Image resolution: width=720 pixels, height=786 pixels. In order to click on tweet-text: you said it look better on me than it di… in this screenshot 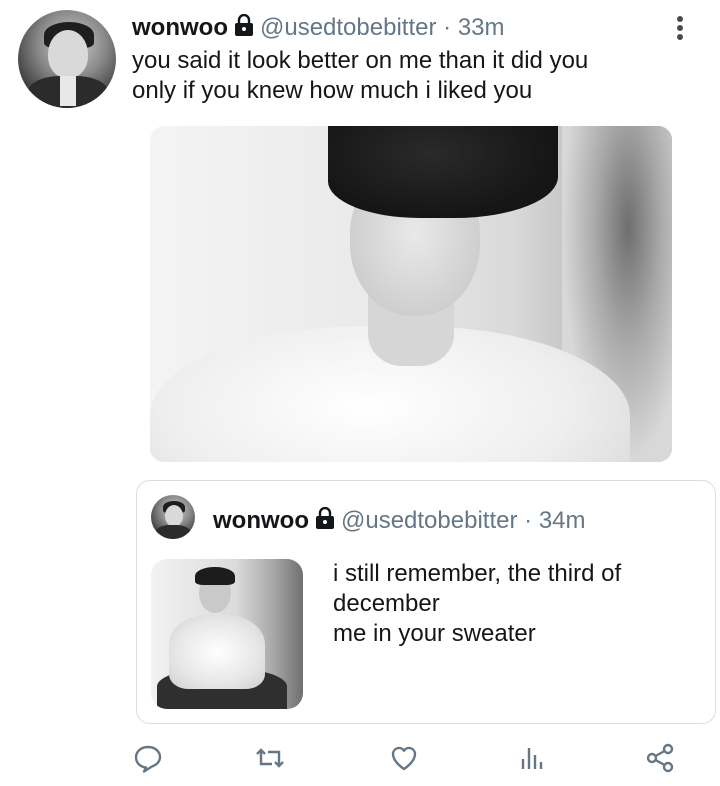, I will do `click(360, 76)`.